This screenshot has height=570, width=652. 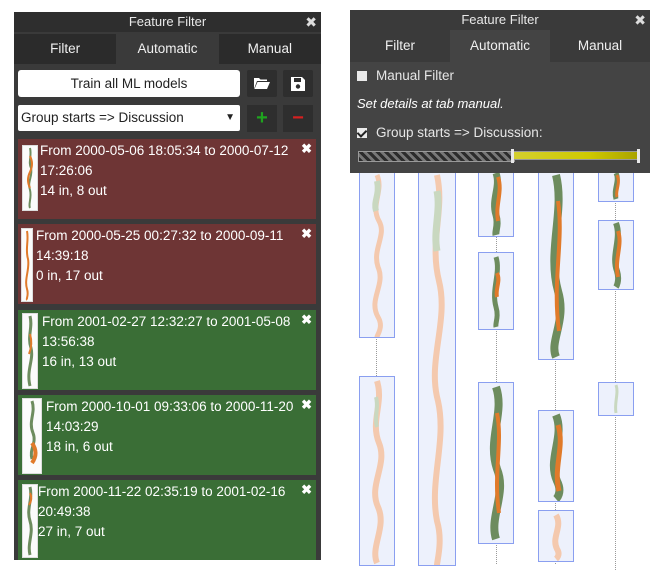 I want to click on group-filter-label: Group starts => Discussion:, so click(x=459, y=132).